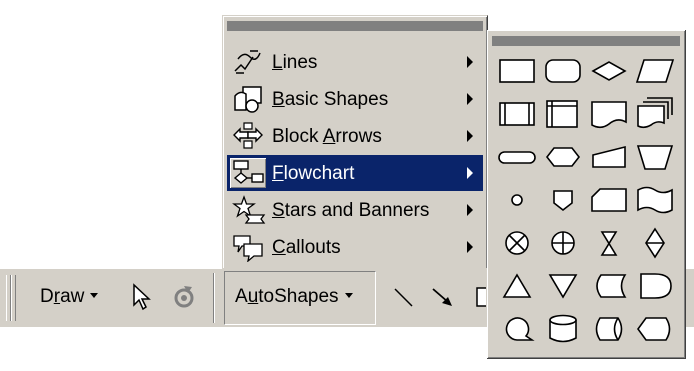 The height and width of the screenshot is (371, 694). I want to click on draw-label-post: aw, so click(72, 296).